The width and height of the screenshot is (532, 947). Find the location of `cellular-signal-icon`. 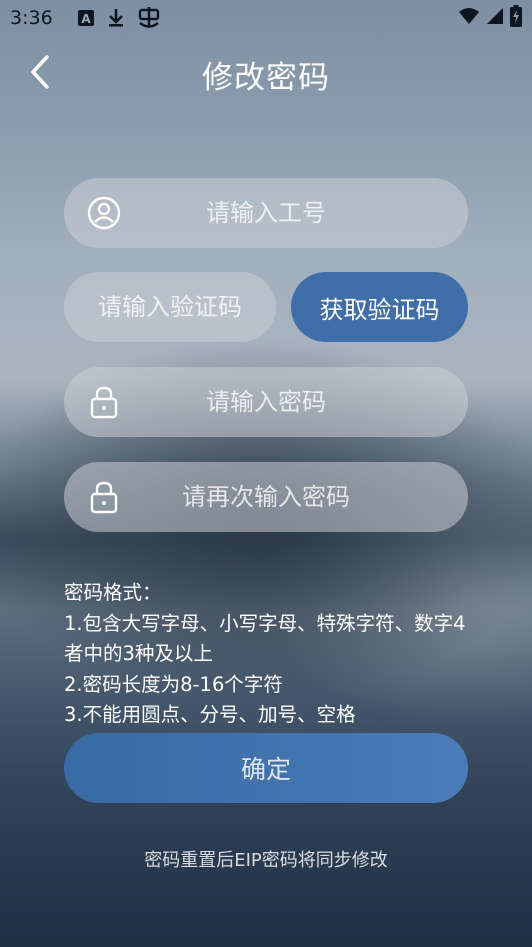

cellular-signal-icon is located at coordinates (495, 18).